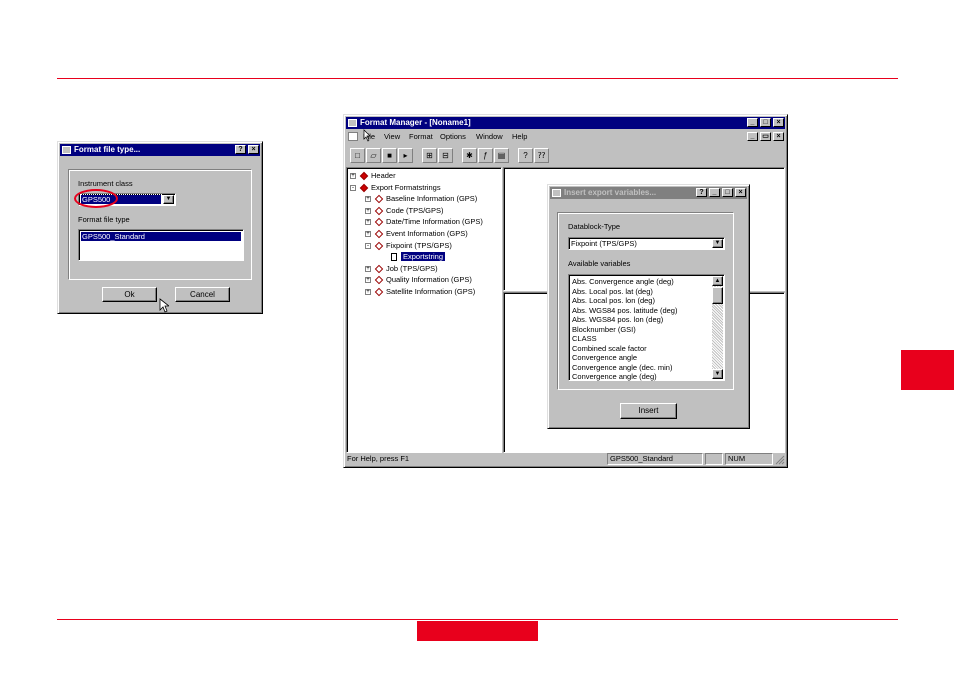 Image resolution: width=954 pixels, height=673 pixels. I want to click on tree-item: + Job (TPS/GPS), so click(401, 268).